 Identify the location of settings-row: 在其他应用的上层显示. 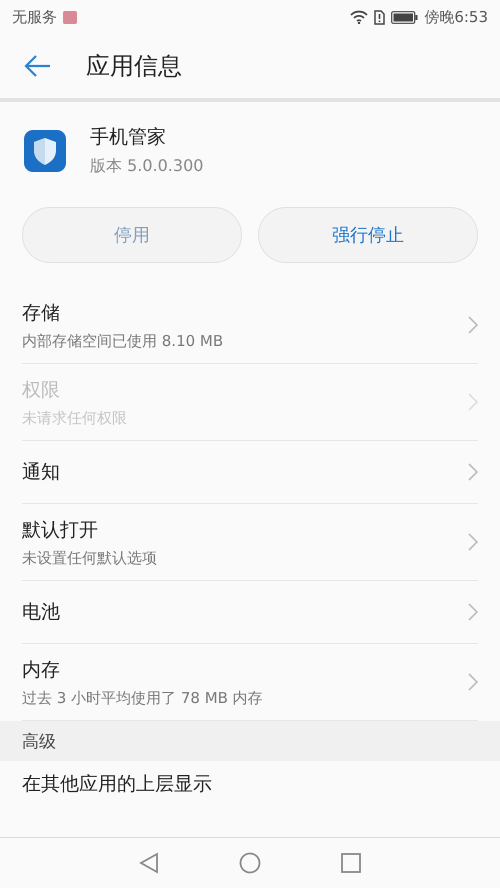
(250, 784).